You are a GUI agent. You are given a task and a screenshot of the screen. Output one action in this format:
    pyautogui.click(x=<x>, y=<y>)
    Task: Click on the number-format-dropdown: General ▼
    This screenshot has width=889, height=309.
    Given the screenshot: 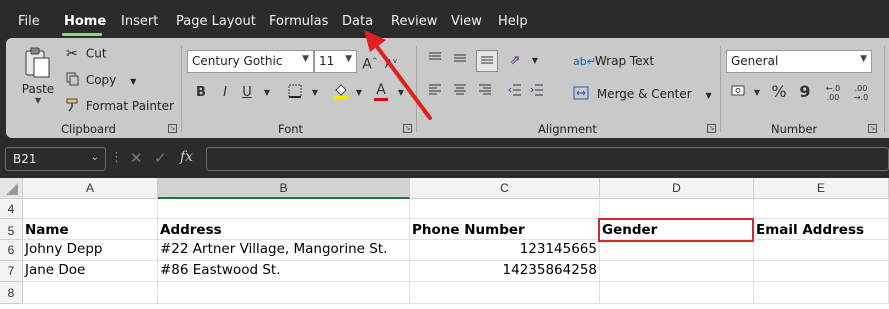 What is the action you would take?
    pyautogui.click(x=799, y=61)
    